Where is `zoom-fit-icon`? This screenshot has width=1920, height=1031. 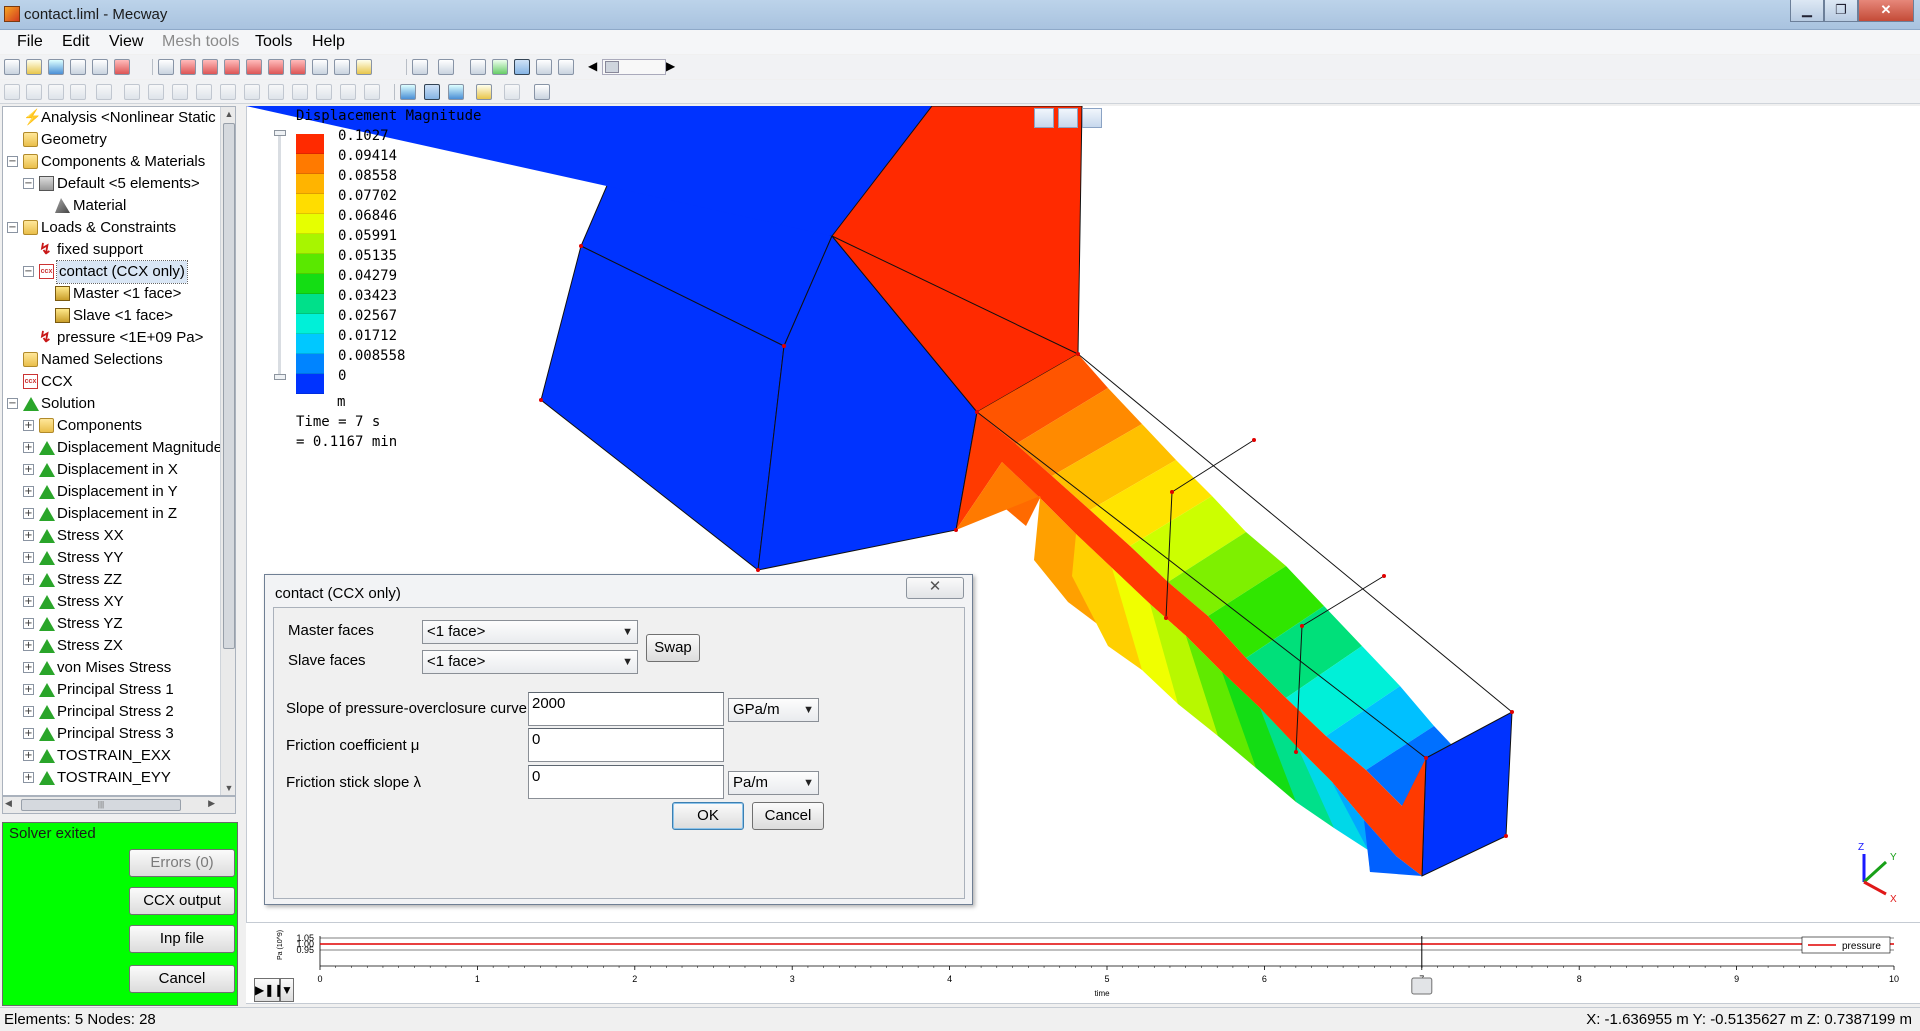 zoom-fit-icon is located at coordinates (320, 67).